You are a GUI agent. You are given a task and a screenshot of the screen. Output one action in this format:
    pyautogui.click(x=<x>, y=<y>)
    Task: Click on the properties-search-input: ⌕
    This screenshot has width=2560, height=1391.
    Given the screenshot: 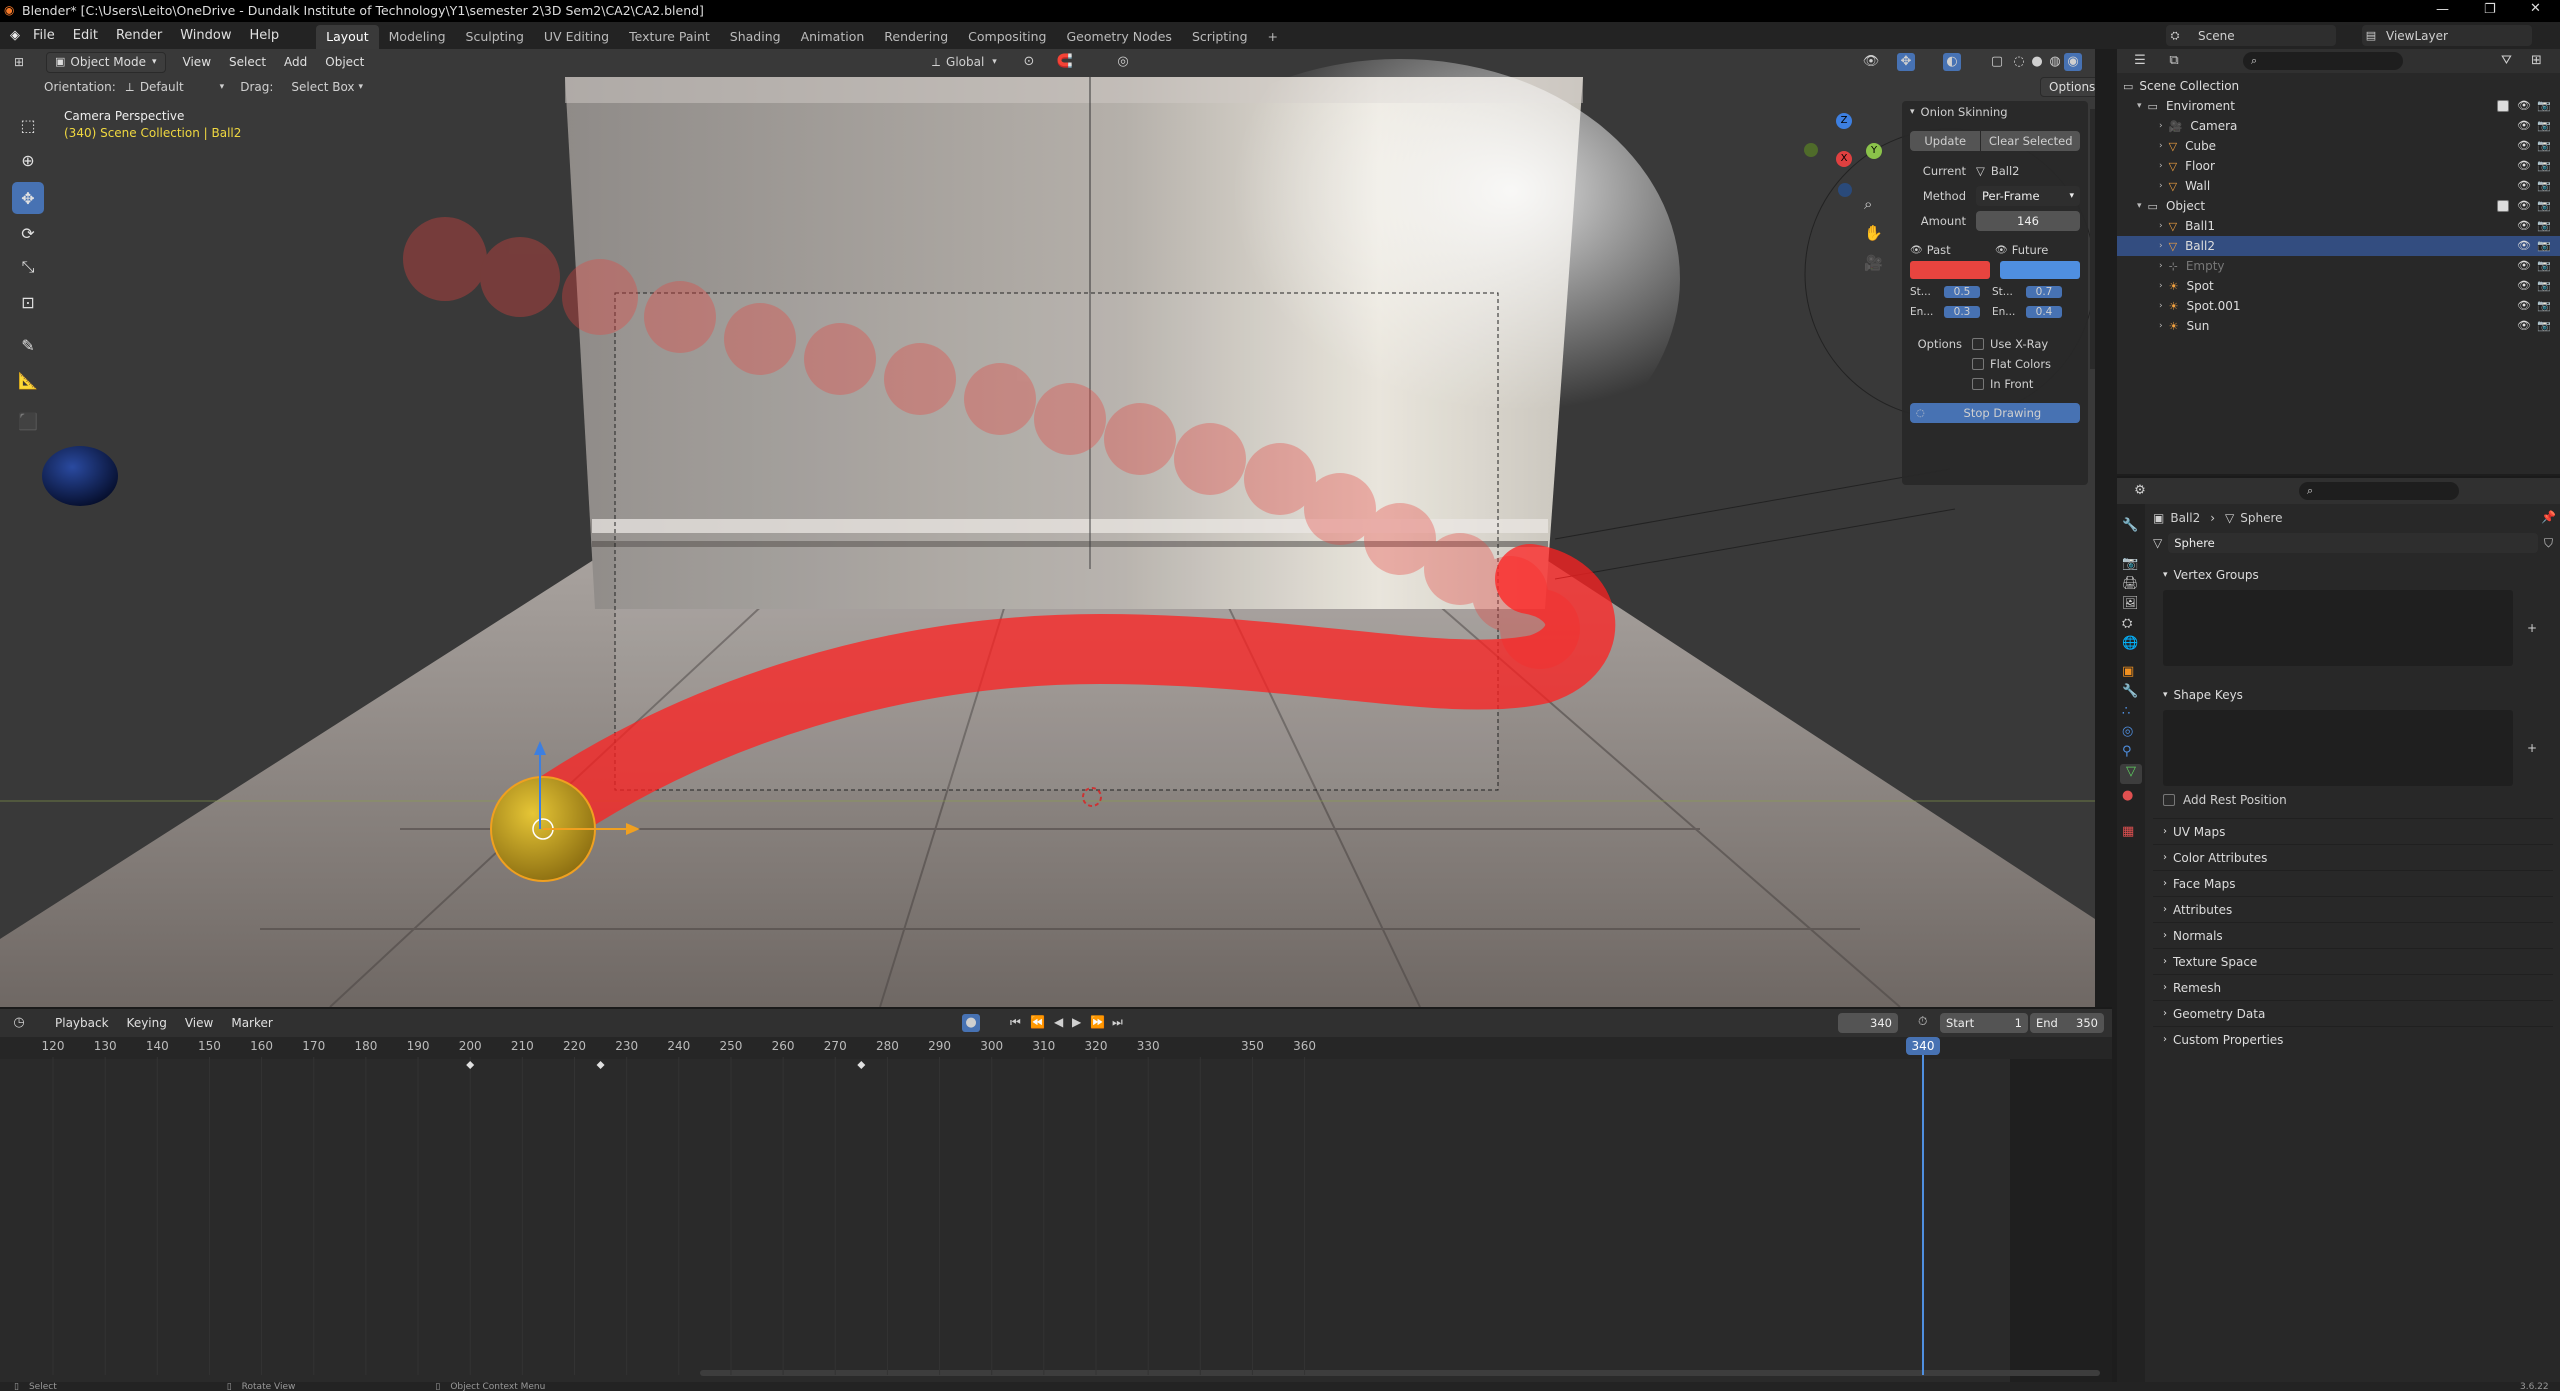 What is the action you would take?
    pyautogui.click(x=2379, y=491)
    